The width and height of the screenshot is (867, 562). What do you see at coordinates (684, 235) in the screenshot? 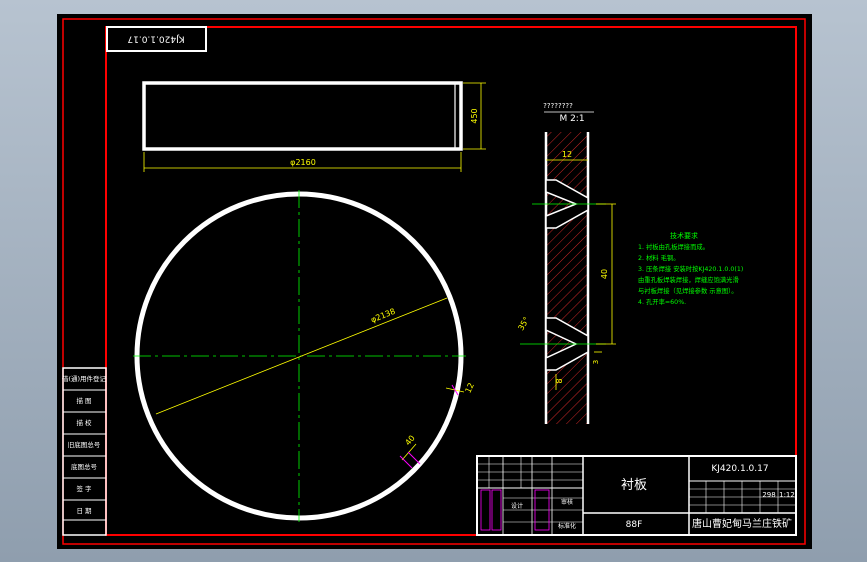
I see `notes-title: 技术要求` at bounding box center [684, 235].